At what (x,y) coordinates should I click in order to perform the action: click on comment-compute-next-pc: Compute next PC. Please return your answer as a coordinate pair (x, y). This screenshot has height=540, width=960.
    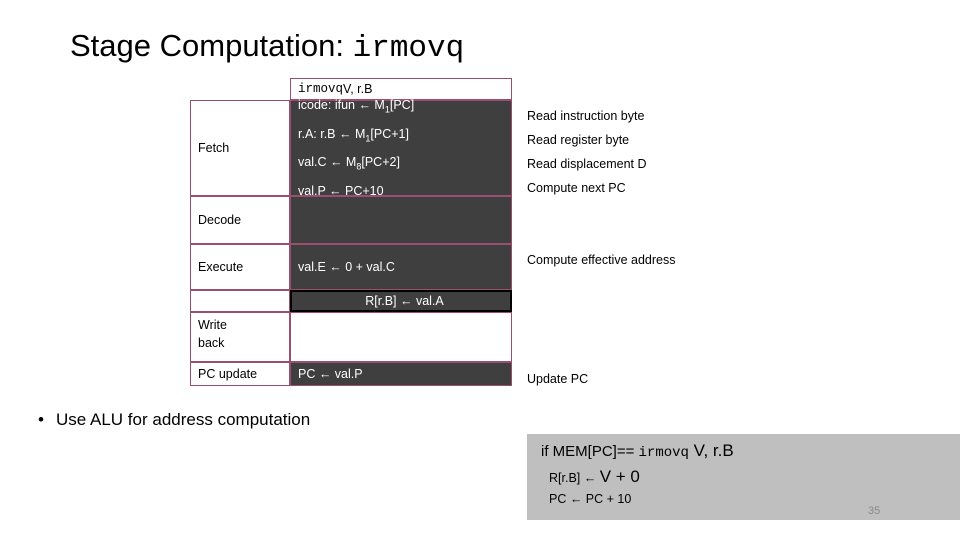
    Looking at the image, I should click on (576, 188).